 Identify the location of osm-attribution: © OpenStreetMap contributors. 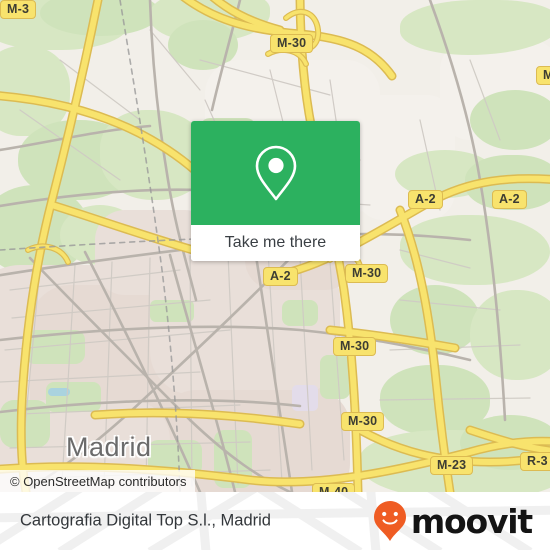
(97, 481).